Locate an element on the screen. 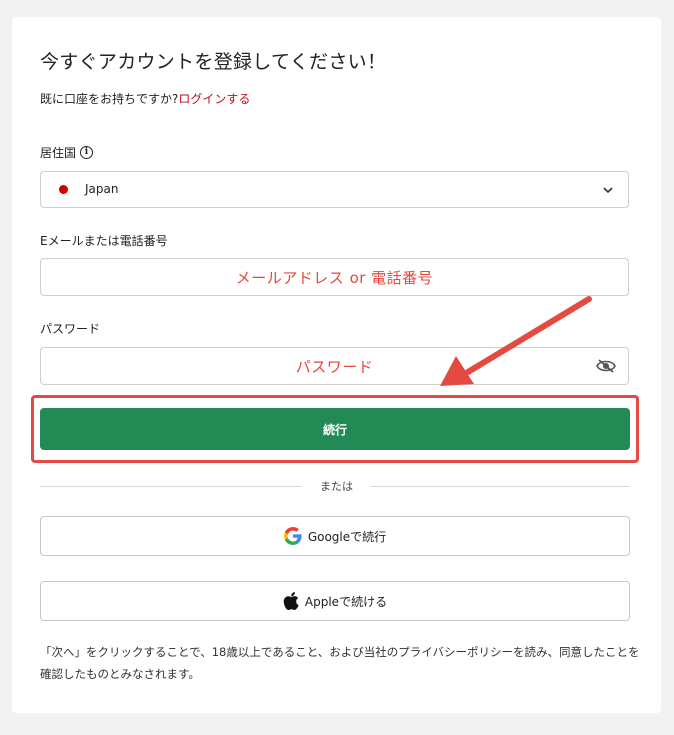  google-signin-button: Googleで続行 is located at coordinates (335, 536).